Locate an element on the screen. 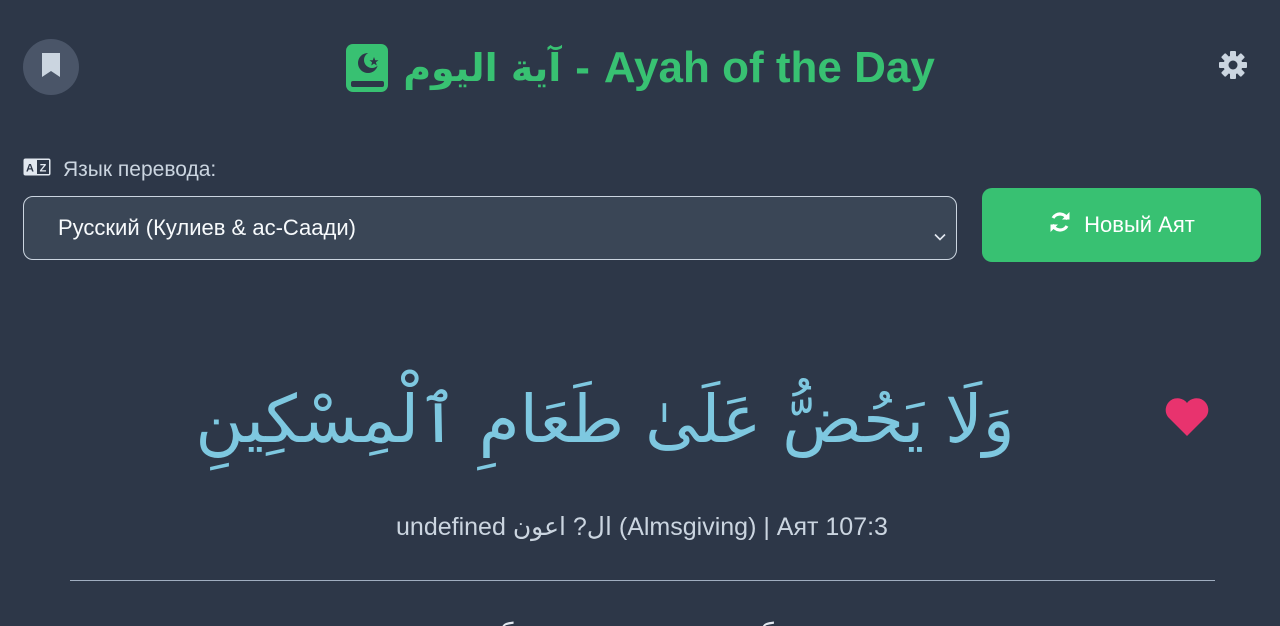 The image size is (1280, 626). favorite-button is located at coordinates (1187, 417).